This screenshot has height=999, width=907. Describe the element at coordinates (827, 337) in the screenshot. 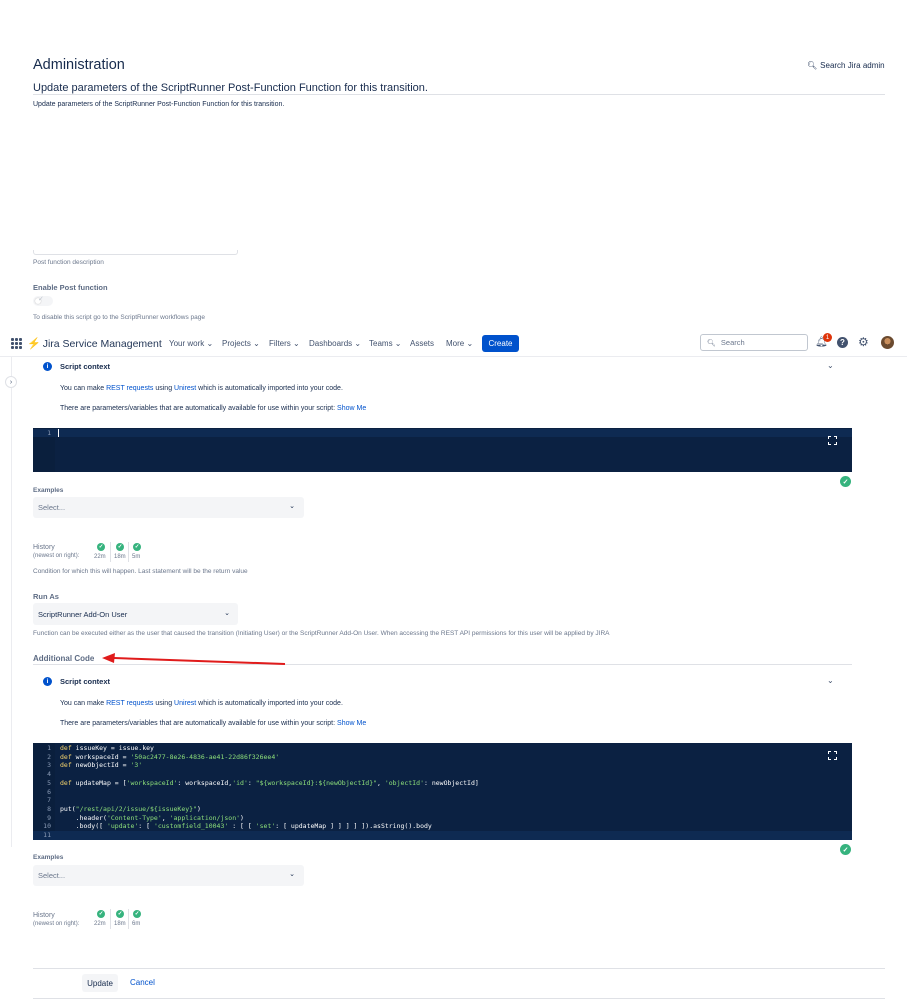

I see `notification-badge: 1` at that location.